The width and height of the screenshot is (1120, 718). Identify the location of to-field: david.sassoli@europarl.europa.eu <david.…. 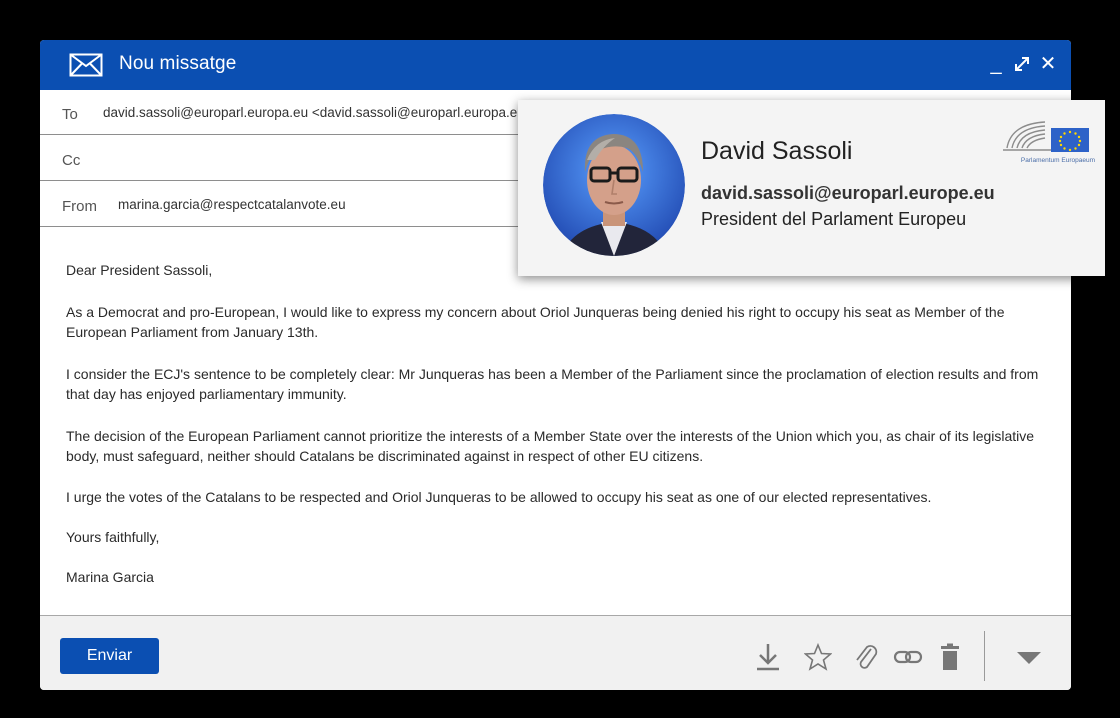
(323, 112).